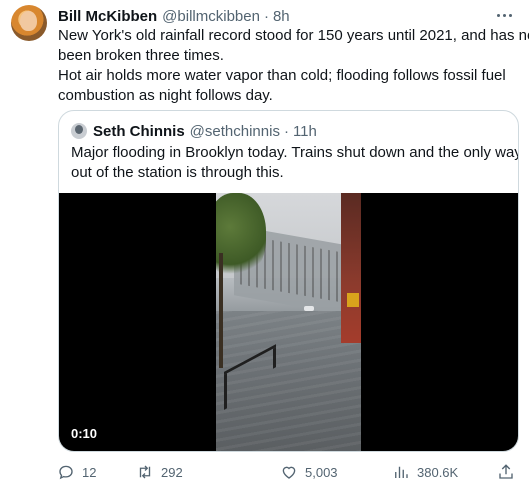  I want to click on like-button: 5,003, so click(309, 472).